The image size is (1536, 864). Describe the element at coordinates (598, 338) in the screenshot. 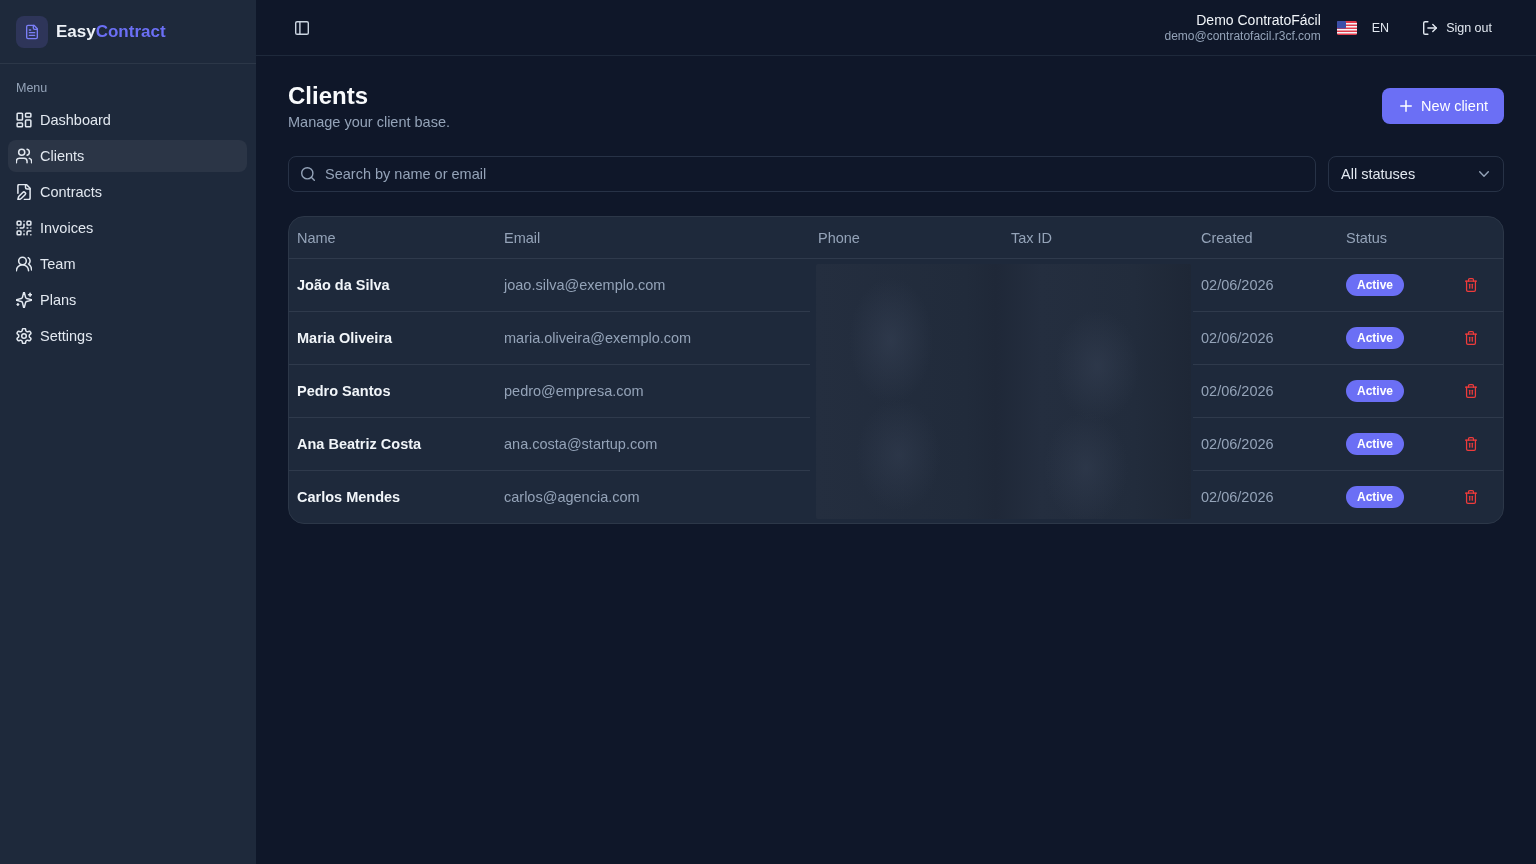

I see `client-email: maria.oliveira@exemplo.com` at that location.